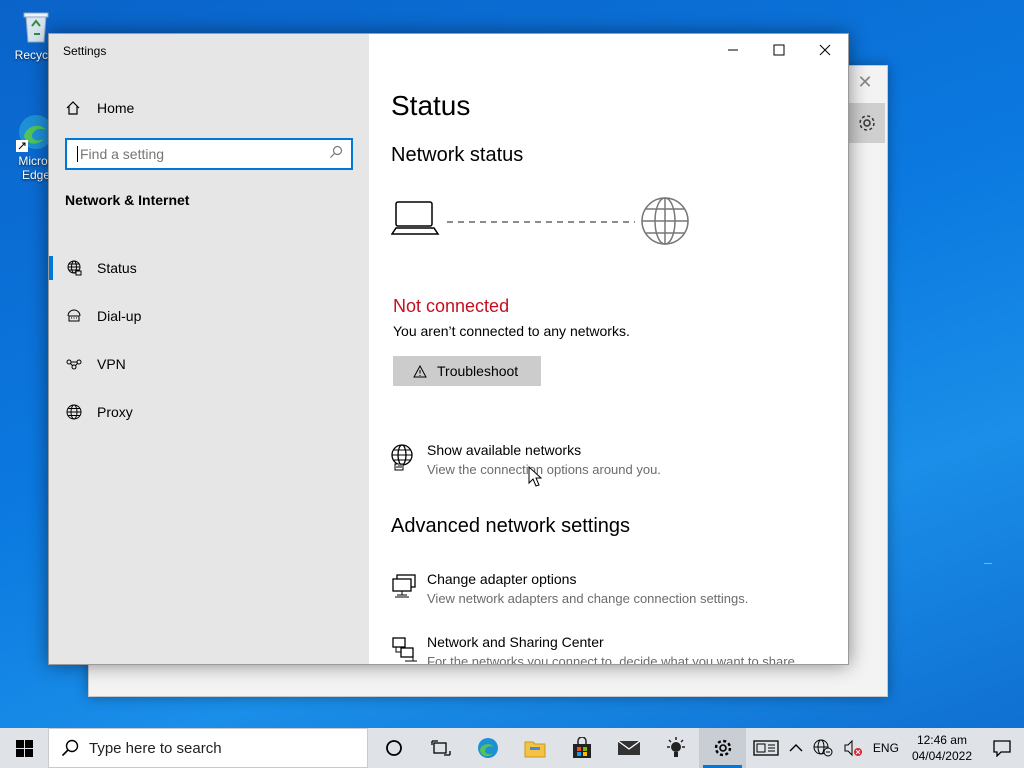 The width and height of the screenshot is (1024, 768). Describe the element at coordinates (111, 364) in the screenshot. I see `sidebar-item-label: VPN` at that location.